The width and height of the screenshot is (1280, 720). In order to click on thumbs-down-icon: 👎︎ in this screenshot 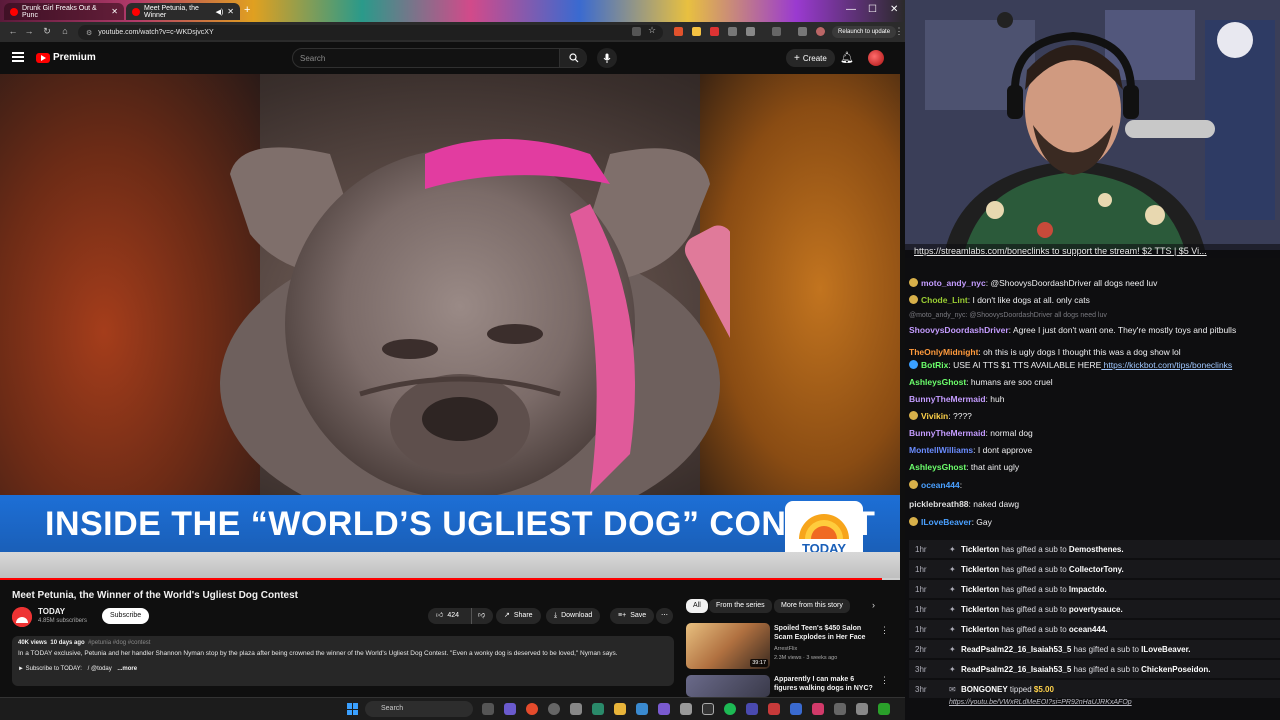, I will do `click(478, 616)`.